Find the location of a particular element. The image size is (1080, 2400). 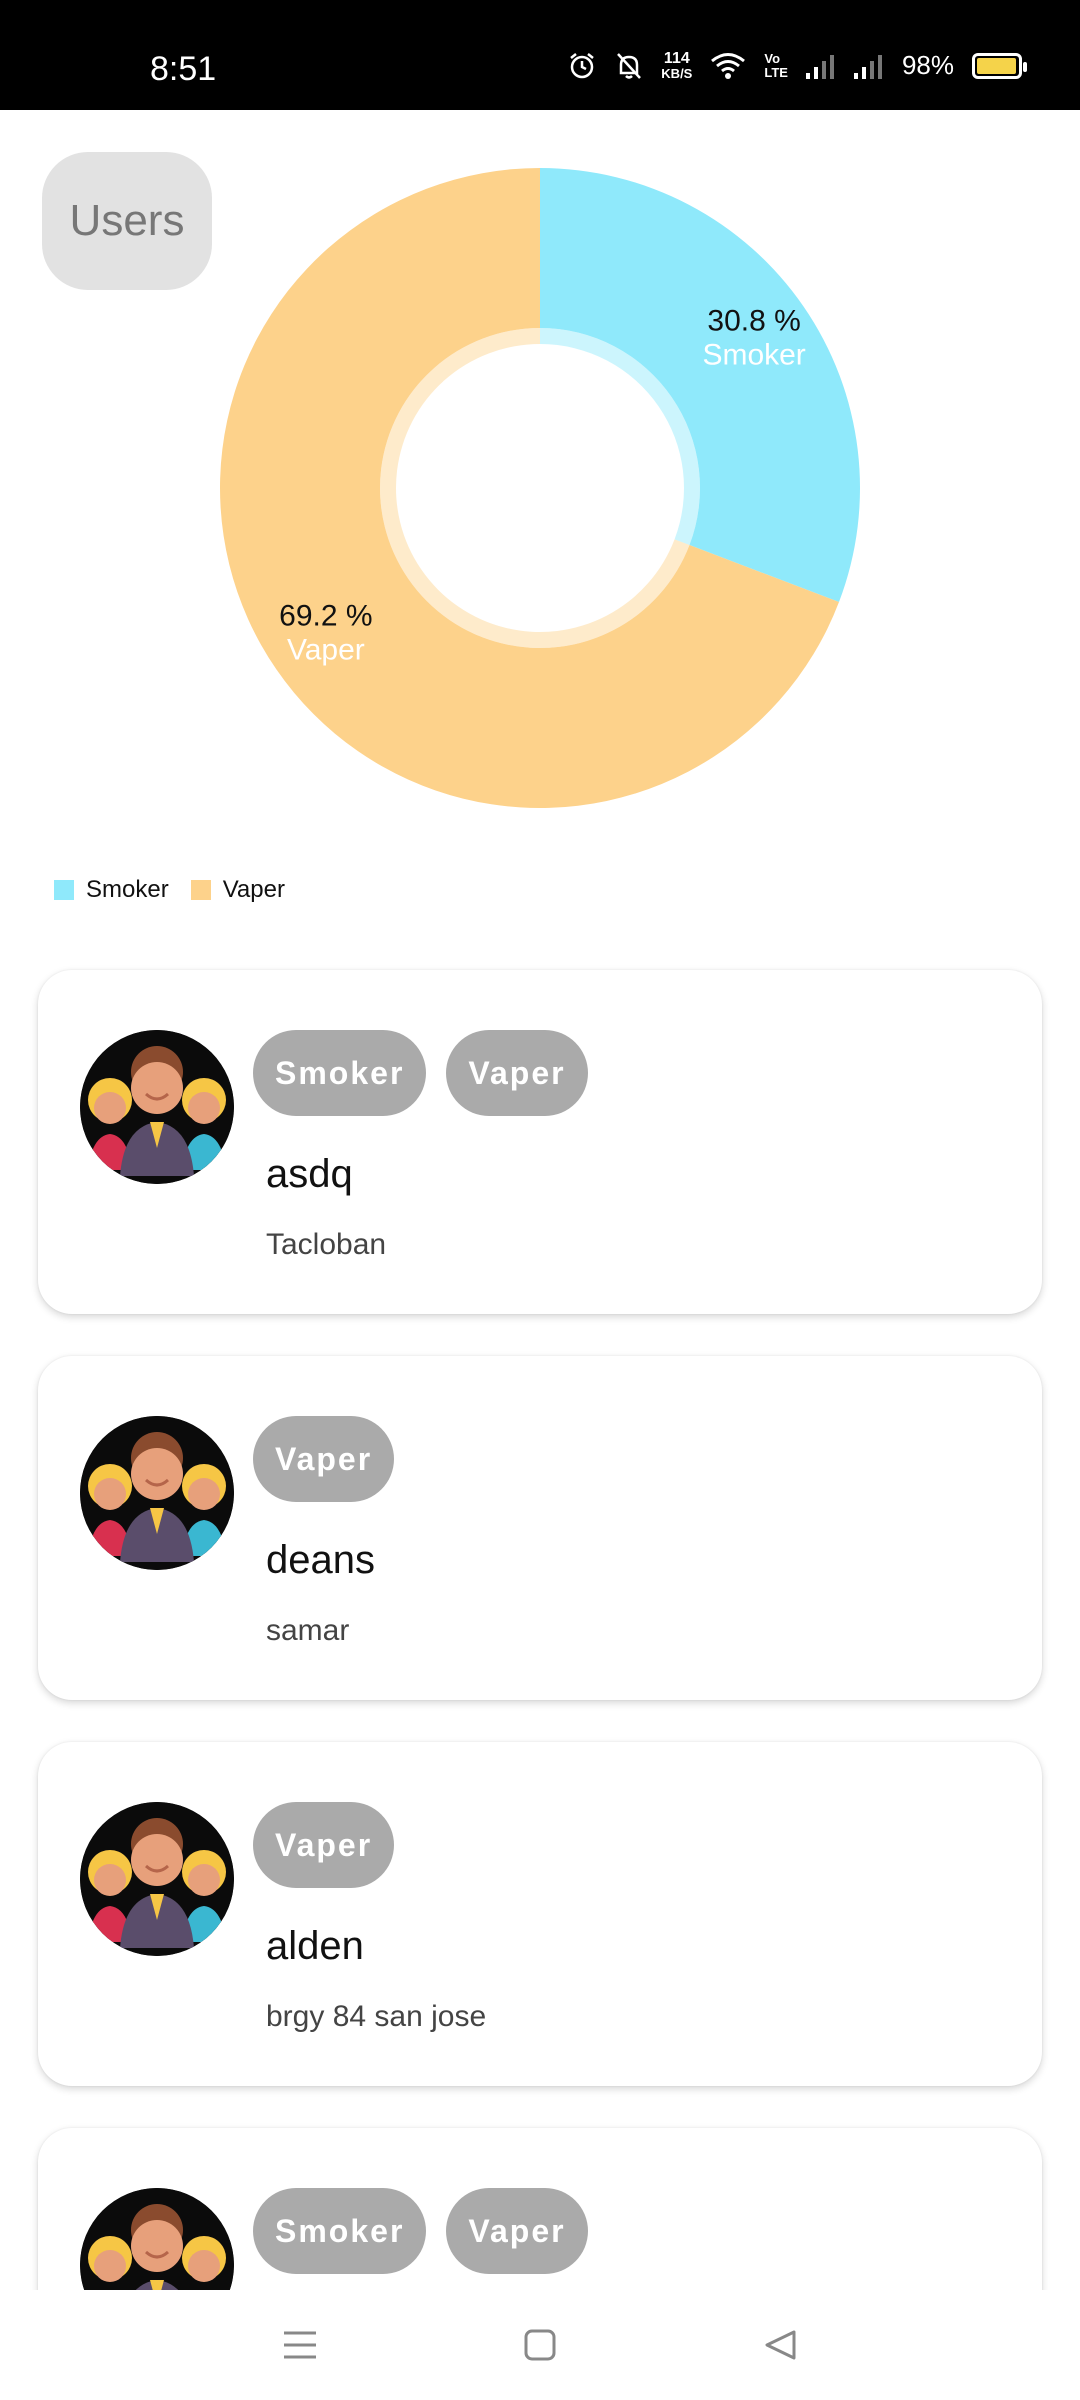

bell-off-icon is located at coordinates (629, 65).